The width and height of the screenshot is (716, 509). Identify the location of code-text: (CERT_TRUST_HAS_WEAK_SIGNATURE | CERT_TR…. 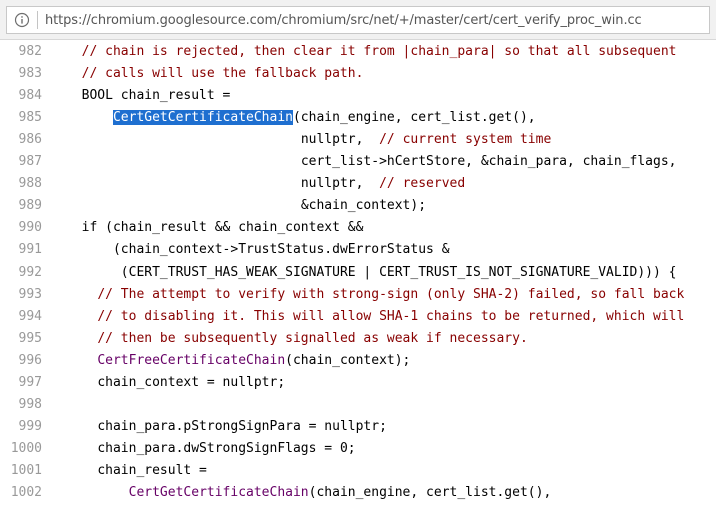
(398, 272).